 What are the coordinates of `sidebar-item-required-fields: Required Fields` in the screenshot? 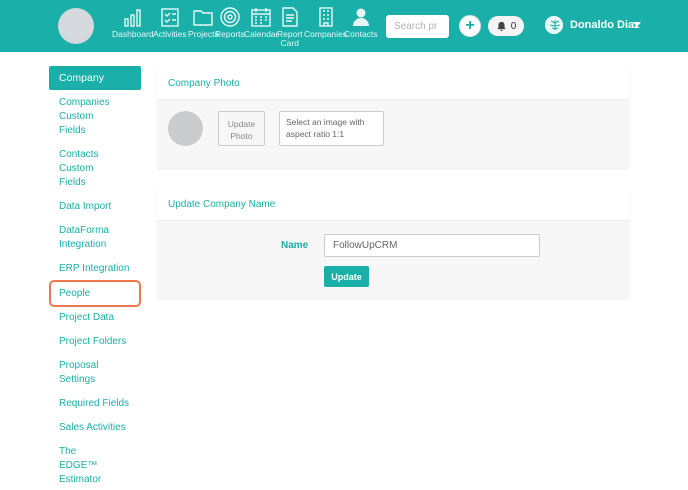 It's located at (95, 404).